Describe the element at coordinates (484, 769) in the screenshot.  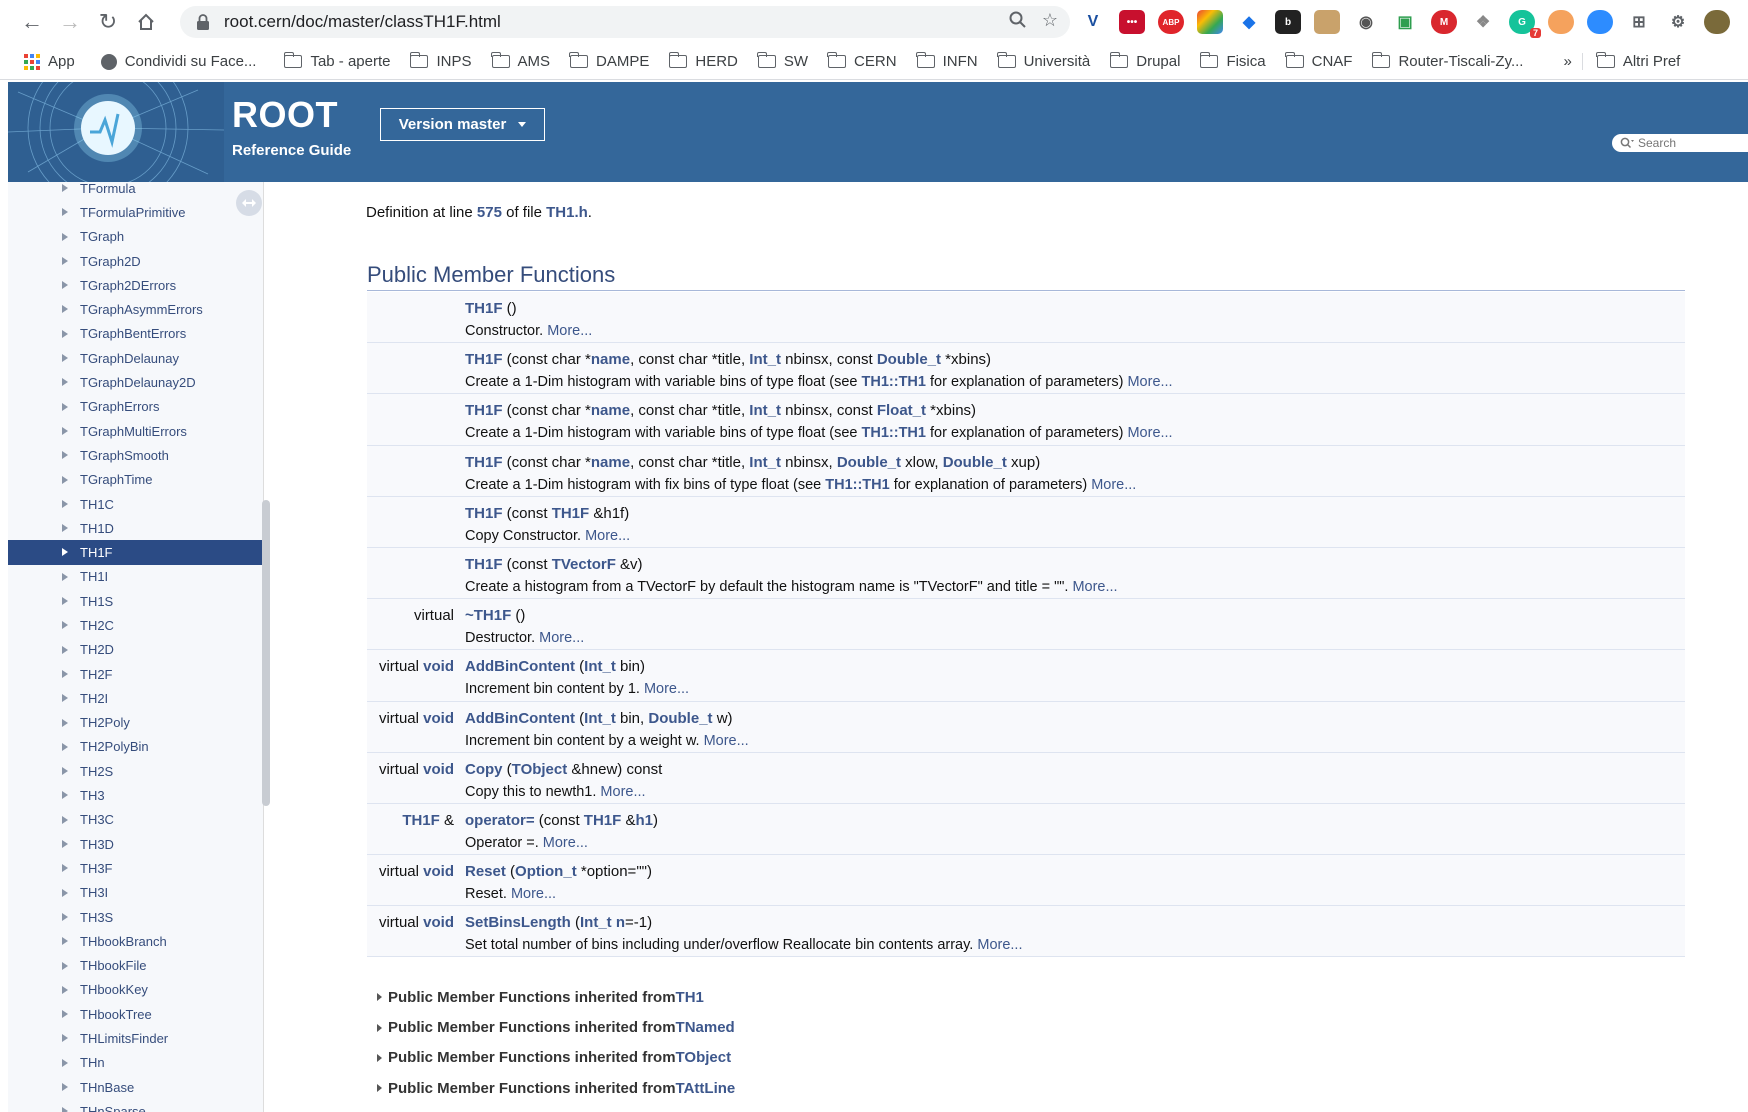
I see `type-link: Copy` at that location.